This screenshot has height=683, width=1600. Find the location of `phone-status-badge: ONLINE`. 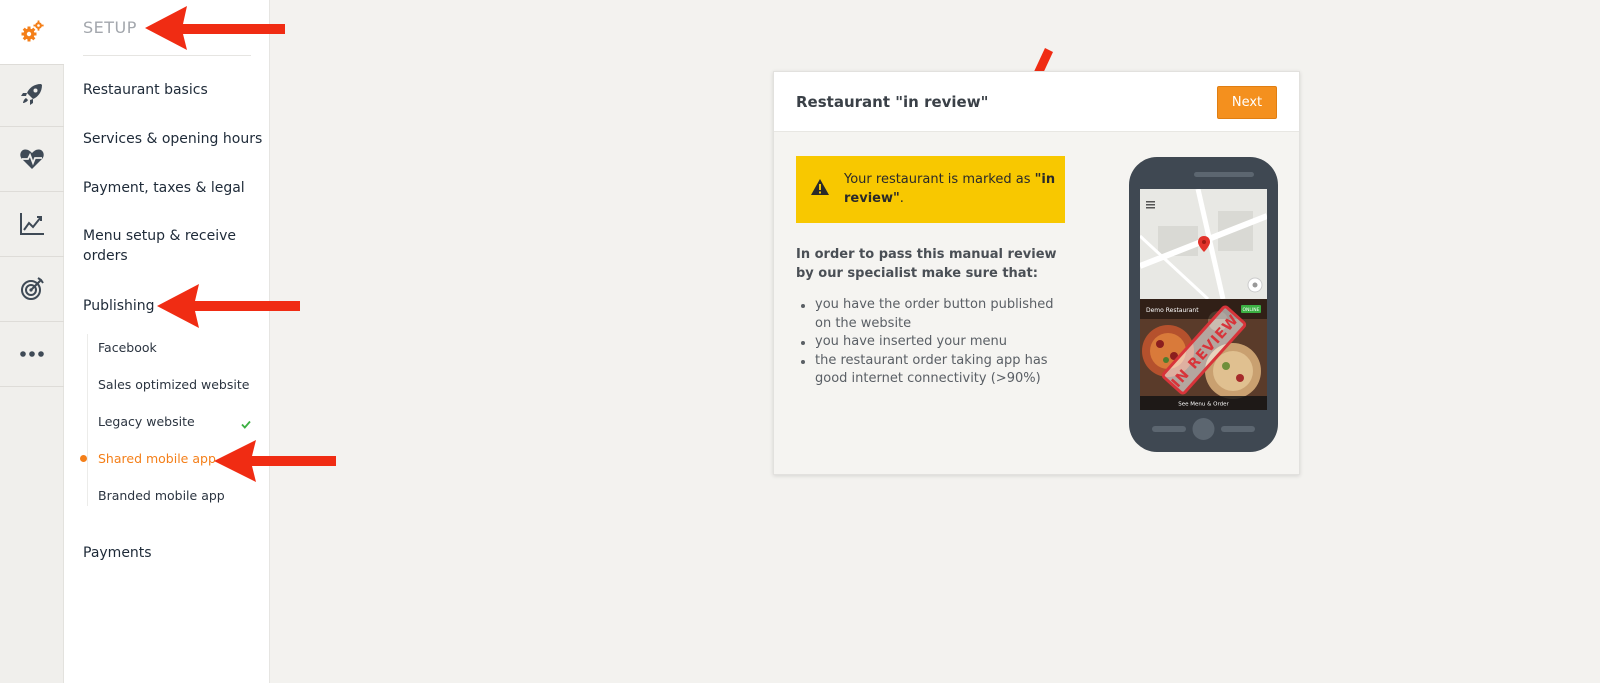

phone-status-badge: ONLINE is located at coordinates (1251, 310).